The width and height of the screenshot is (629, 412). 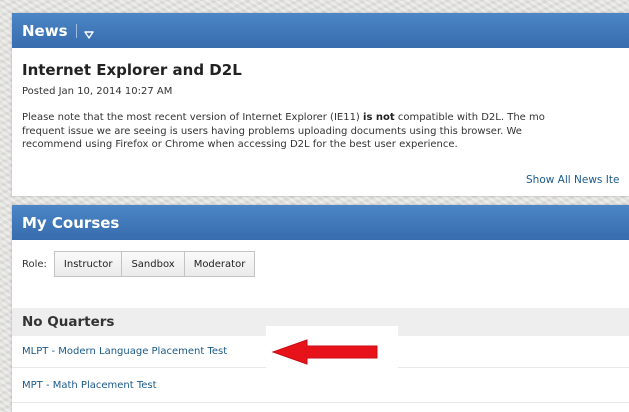 I want to click on role-button-moderator: Moderator, so click(x=220, y=264).